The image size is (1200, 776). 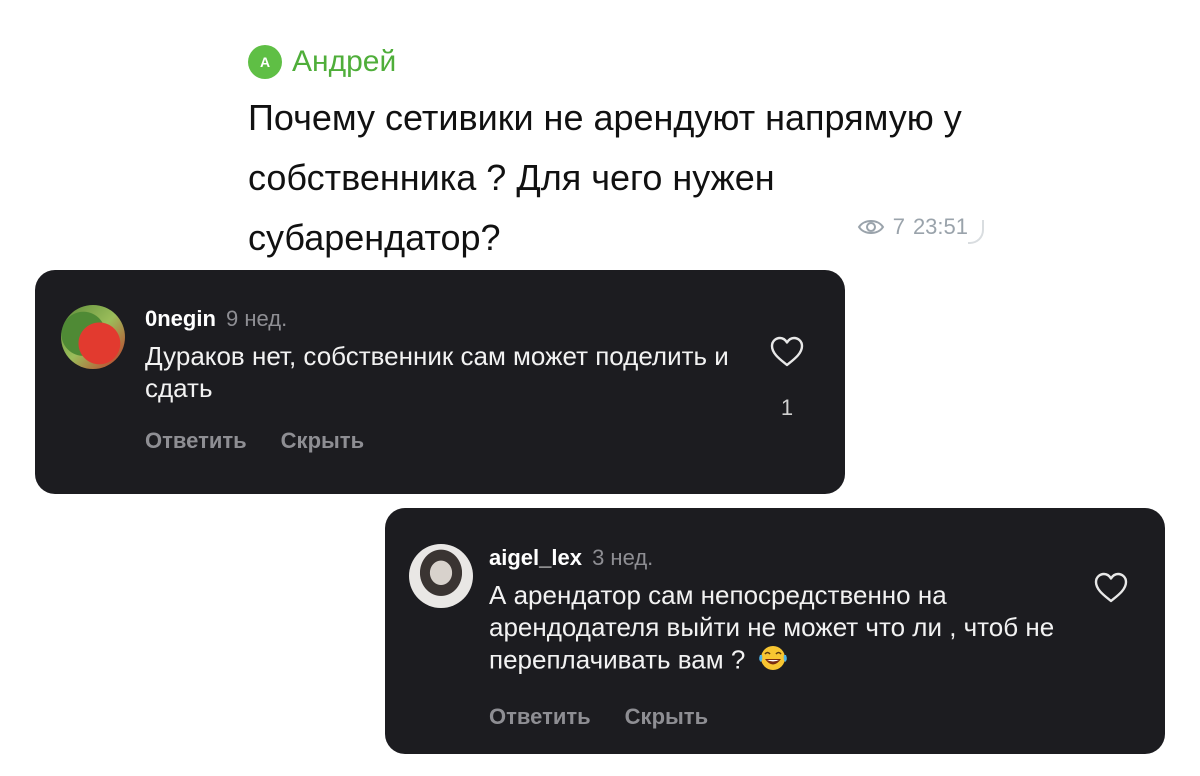 I want to click on like-count: 1, so click(x=787, y=407).